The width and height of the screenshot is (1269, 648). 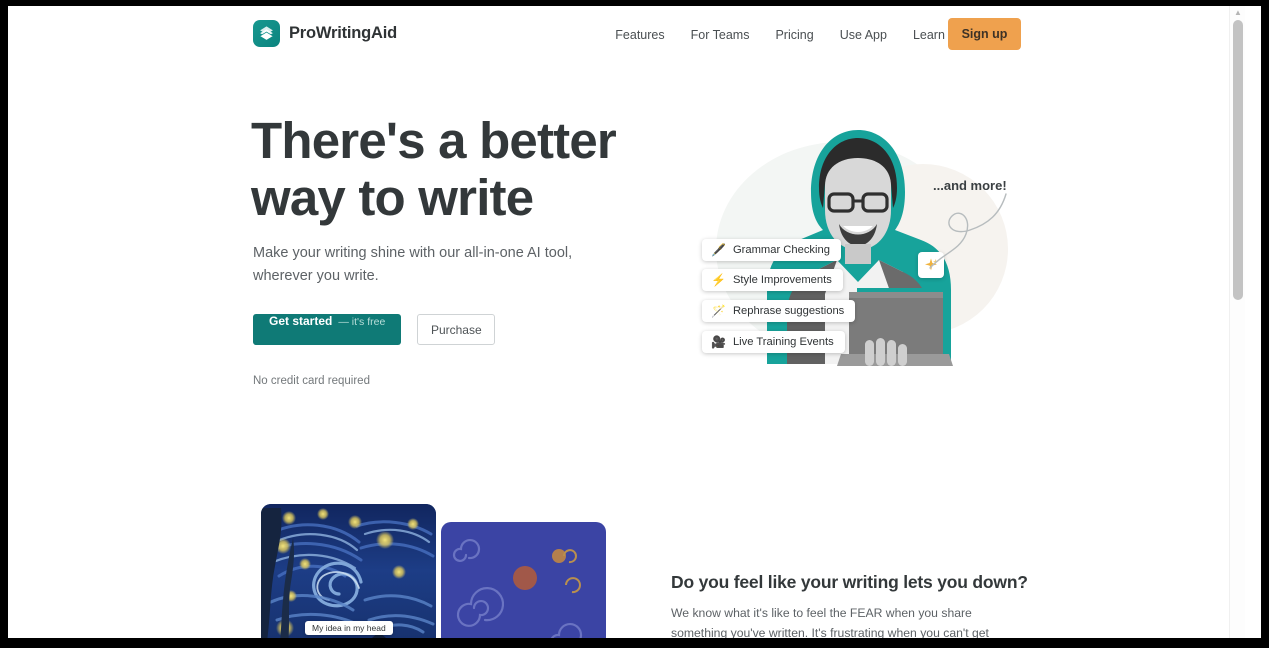 I want to click on scroll-up-arrow-icon: ▲, so click(x=1238, y=13).